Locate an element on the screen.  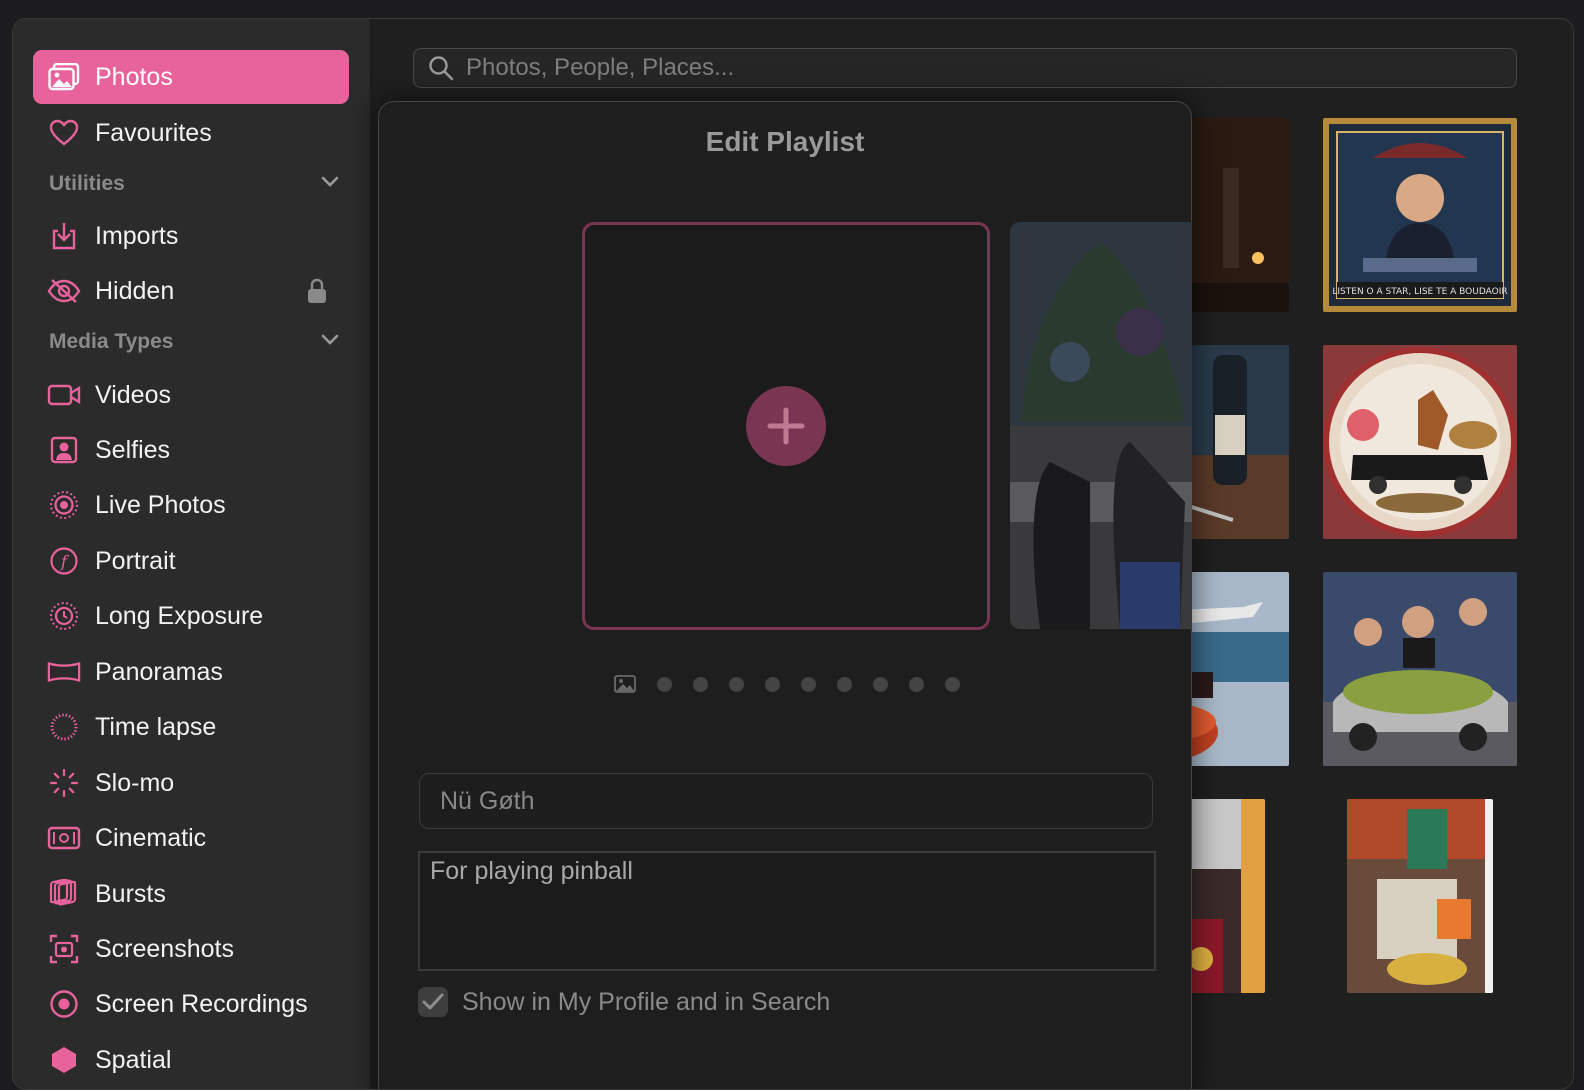
sidebar-item-bursts: Bursts is located at coordinates (191, 894).